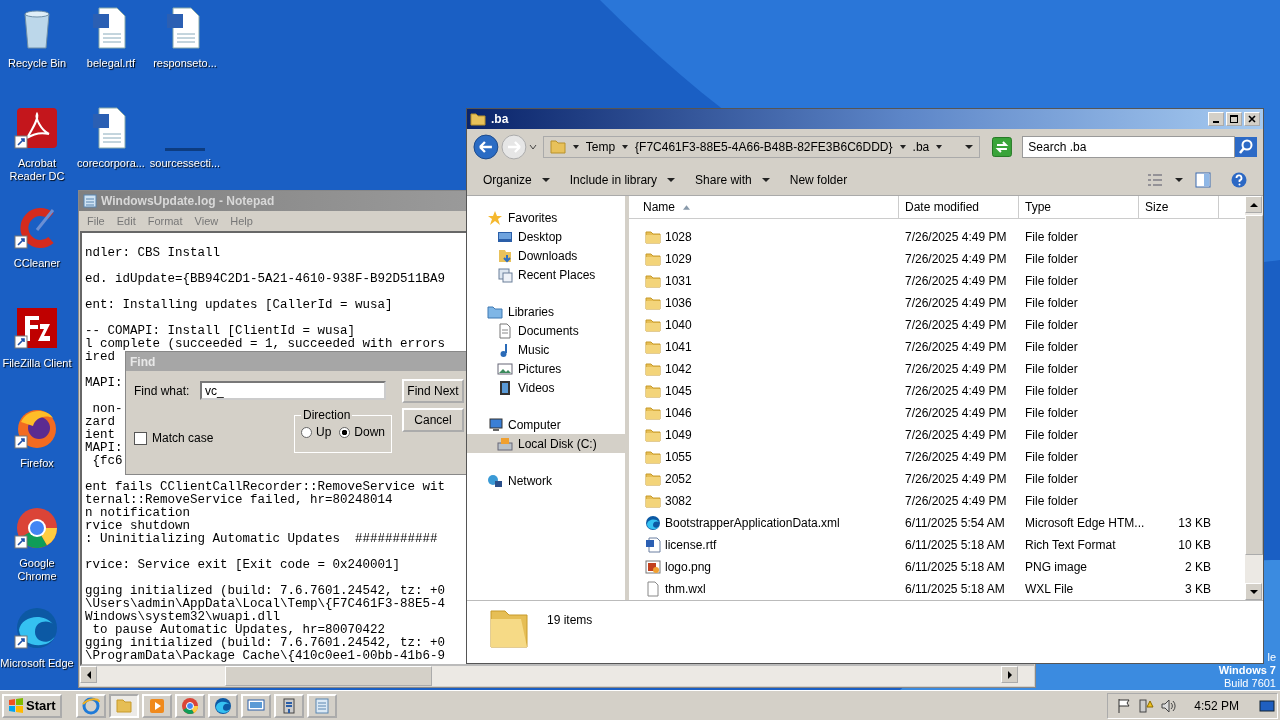 Image resolution: width=1280 pixels, height=720 pixels. Describe the element at coordinates (111, 63) in the screenshot. I see `icon-label: belegal.rtf` at that location.